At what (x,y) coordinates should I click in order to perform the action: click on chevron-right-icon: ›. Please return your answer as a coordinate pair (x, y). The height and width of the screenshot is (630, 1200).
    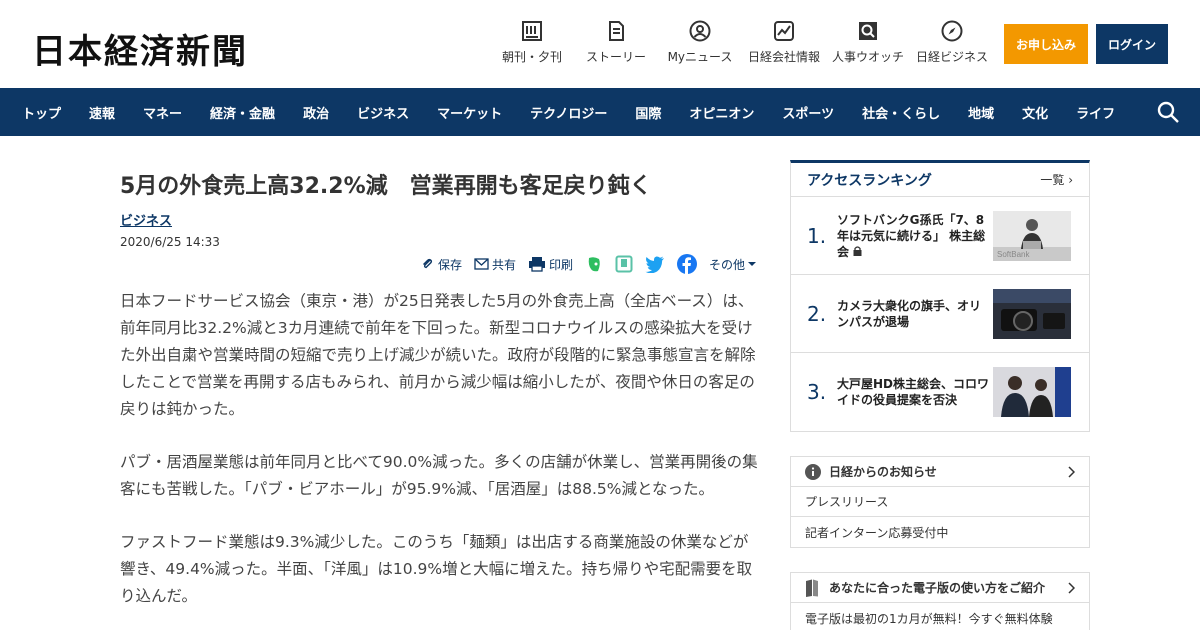
    Looking at the image, I should click on (1070, 180).